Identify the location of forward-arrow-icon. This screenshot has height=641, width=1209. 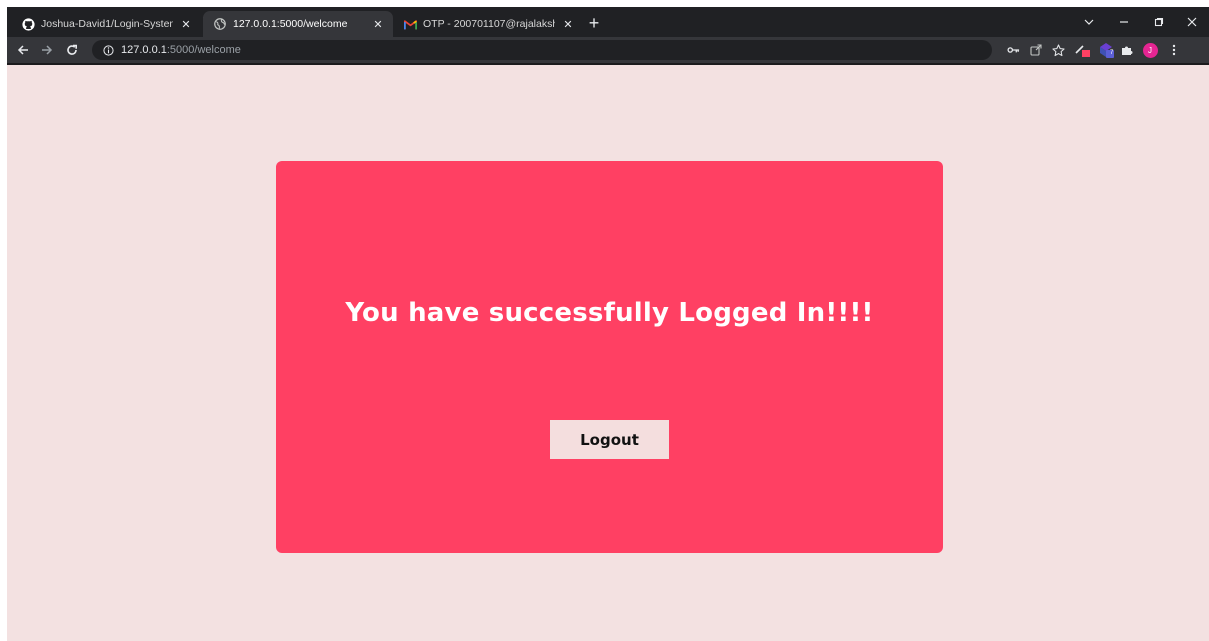
(47, 50).